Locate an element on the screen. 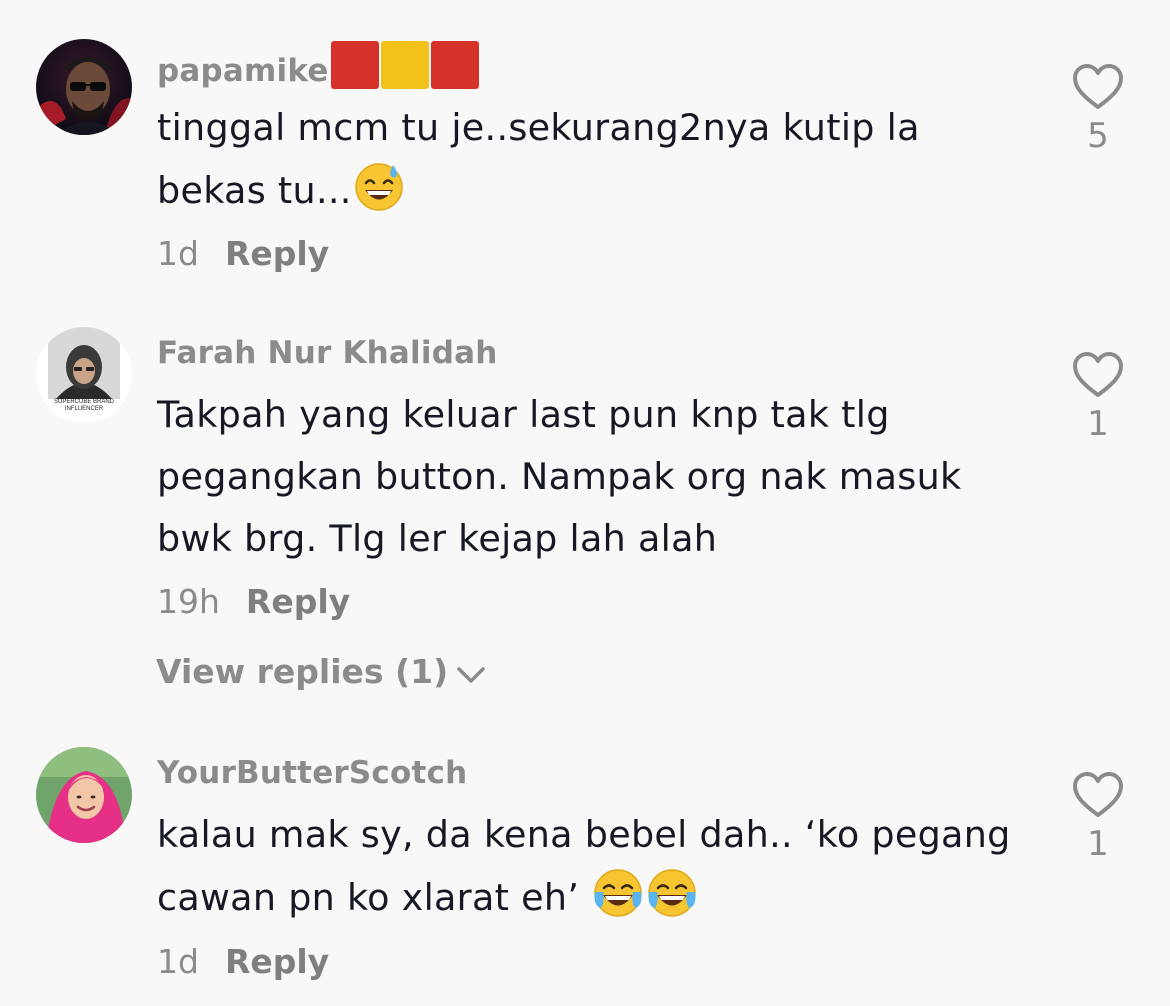  avatar-caption: SUPERCUBE BRAND INFLUENCER is located at coordinates (83, 405).